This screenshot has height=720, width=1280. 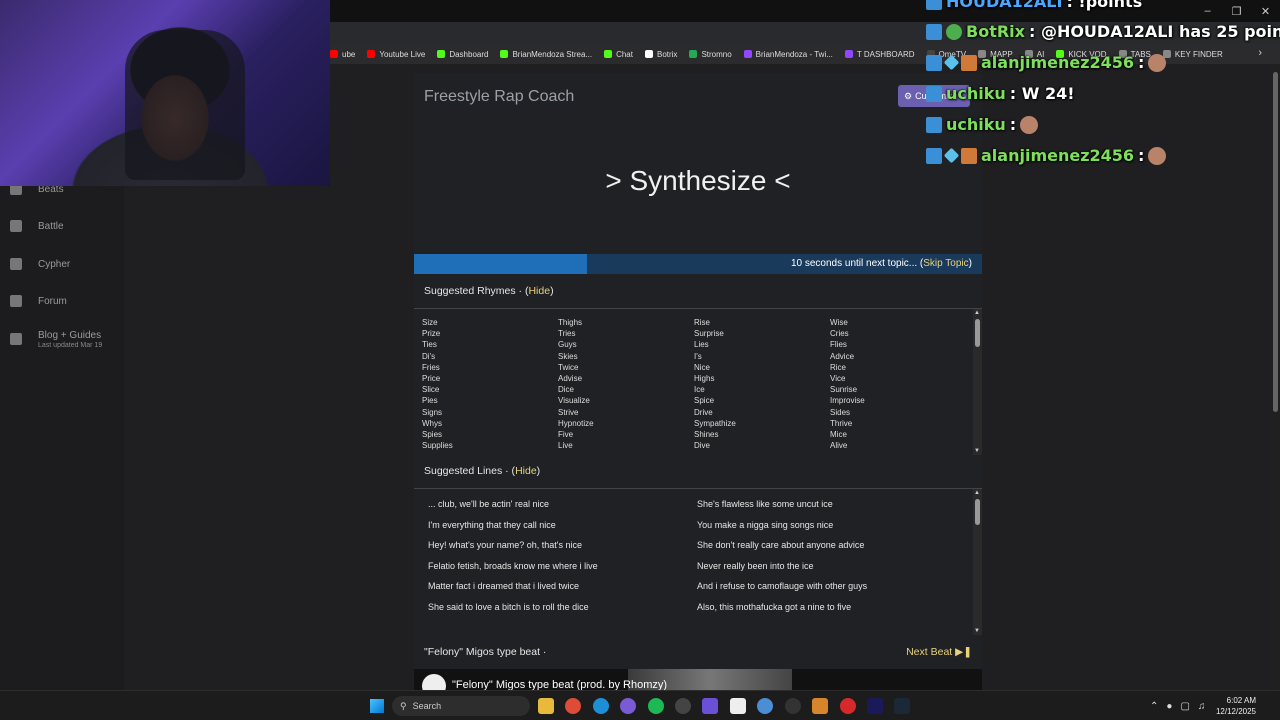 I want to click on app-grid-icon, so click(x=710, y=706).